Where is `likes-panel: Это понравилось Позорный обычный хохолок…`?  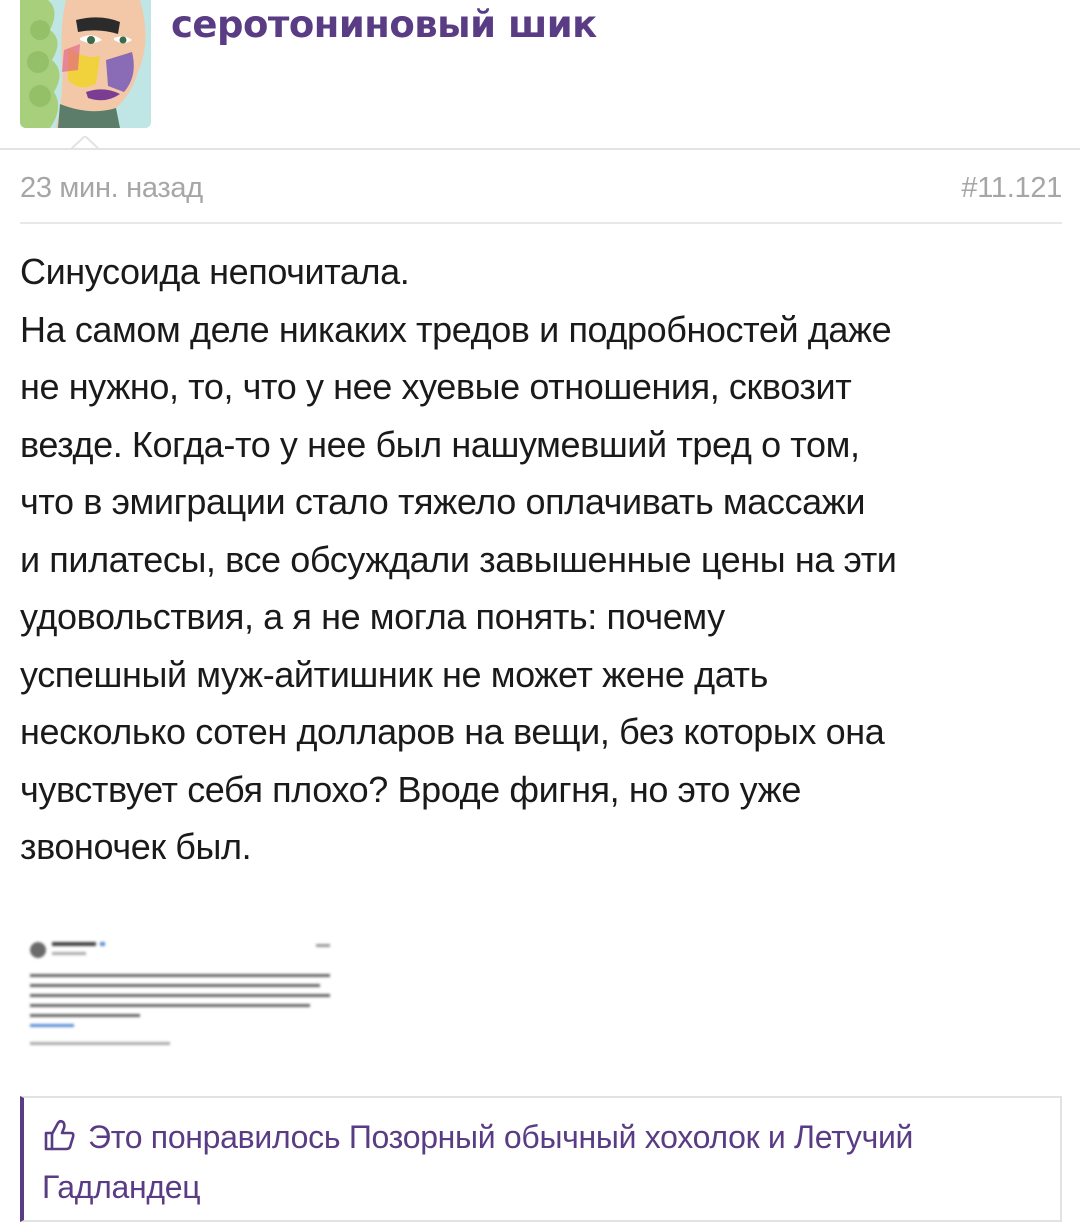
likes-panel: Это понравилось Позорный обычный хохолок… is located at coordinates (541, 1159).